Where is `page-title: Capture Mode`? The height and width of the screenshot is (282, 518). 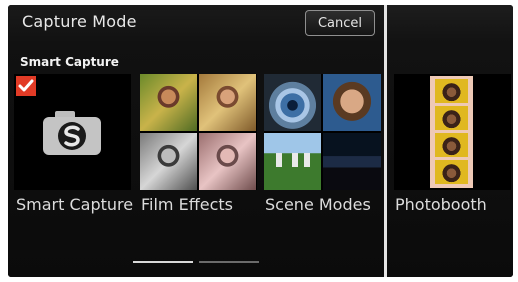
page-title: Capture Mode is located at coordinates (79, 21).